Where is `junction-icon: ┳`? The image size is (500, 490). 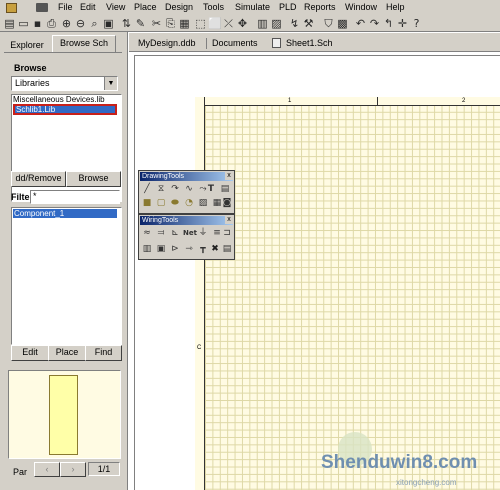 junction-icon: ┳ is located at coordinates (203, 249).